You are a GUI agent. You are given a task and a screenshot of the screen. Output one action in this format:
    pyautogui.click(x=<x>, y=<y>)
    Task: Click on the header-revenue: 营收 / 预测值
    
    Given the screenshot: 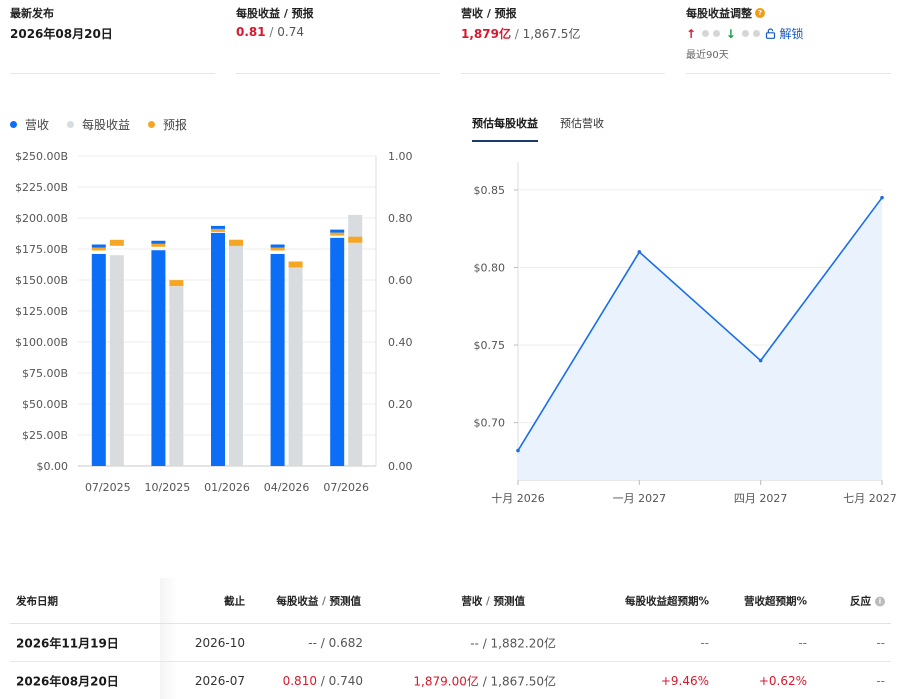 What is the action you would take?
    pyautogui.click(x=493, y=600)
    